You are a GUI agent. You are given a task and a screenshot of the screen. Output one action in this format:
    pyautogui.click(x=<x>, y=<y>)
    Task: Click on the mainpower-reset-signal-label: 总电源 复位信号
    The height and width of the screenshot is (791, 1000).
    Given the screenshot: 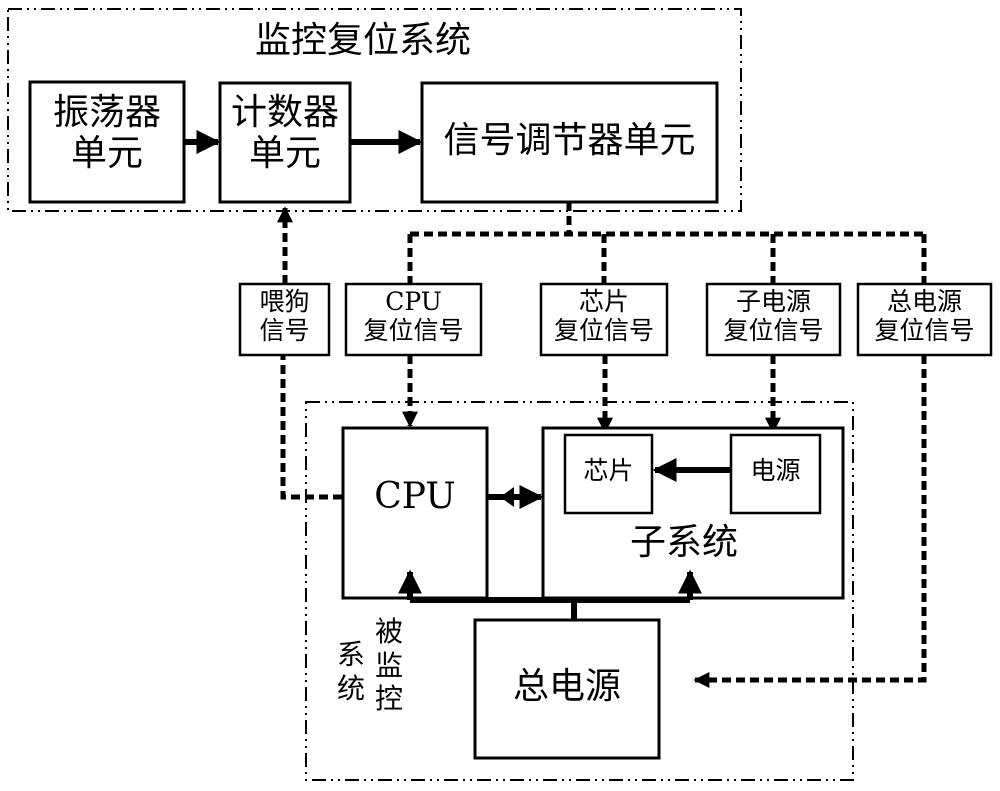 What is the action you would take?
    pyautogui.click(x=924, y=316)
    